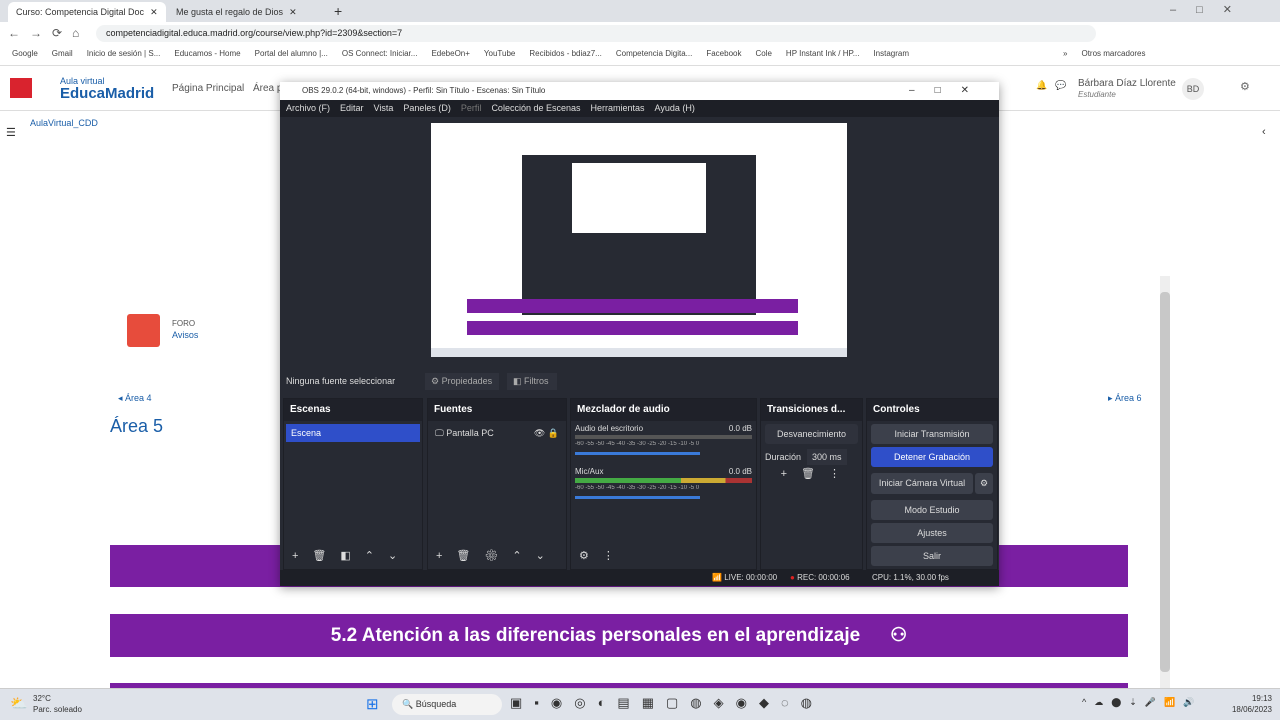  Describe the element at coordinates (667, 703) in the screenshot. I see `taskbar-apps: ▣▪◉◎◐▤▦▢◍◈◉◆◌◍` at that location.